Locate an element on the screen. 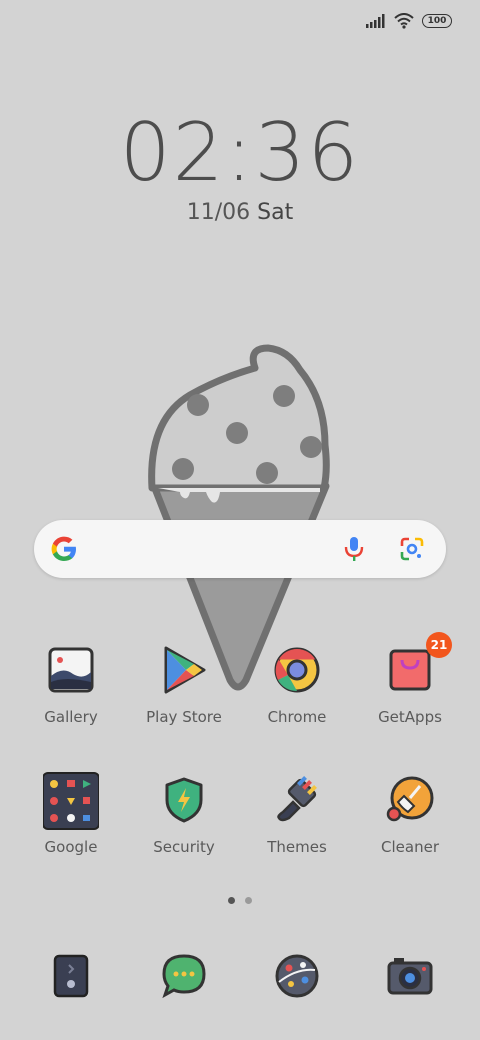 The height and width of the screenshot is (1040, 480). cleaner-broom-icon is located at coordinates (410, 800).